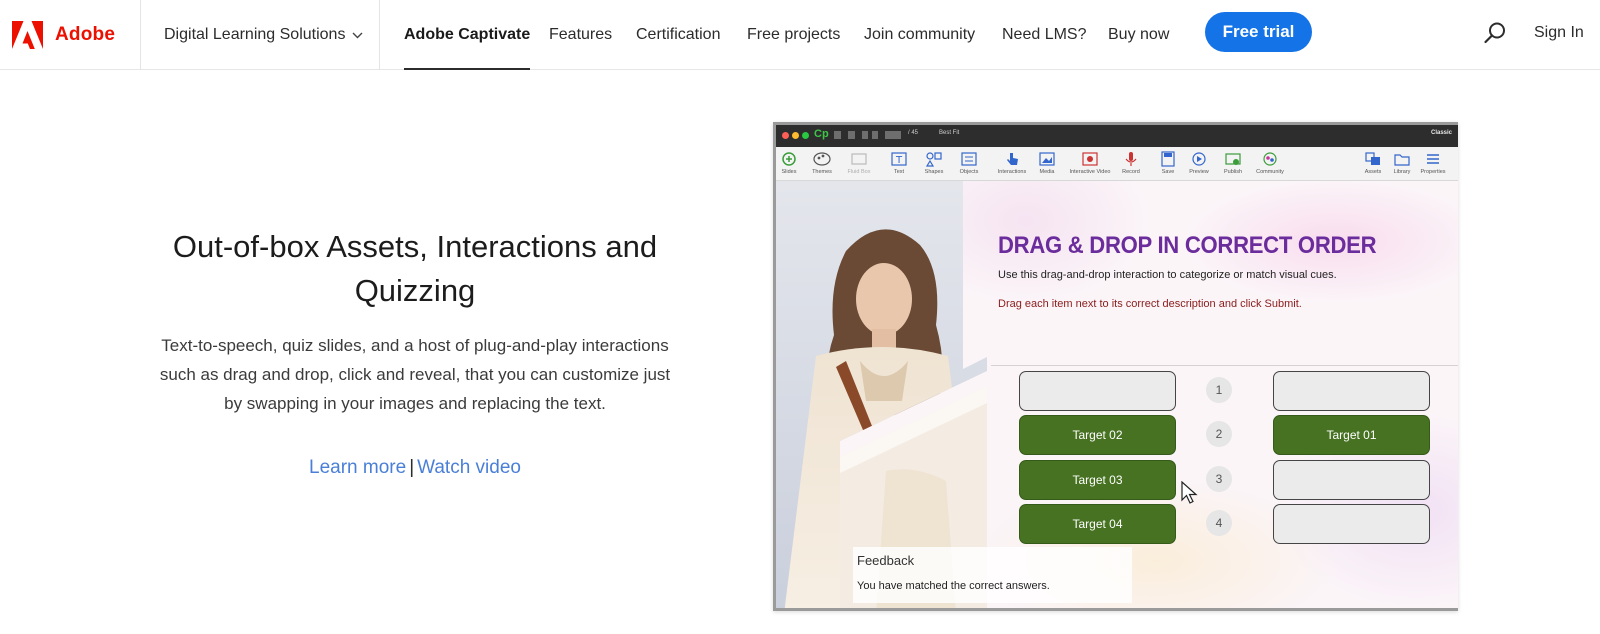  Describe the element at coordinates (1097, 480) in the screenshot. I see `drag-target-left: Target 03` at that location.